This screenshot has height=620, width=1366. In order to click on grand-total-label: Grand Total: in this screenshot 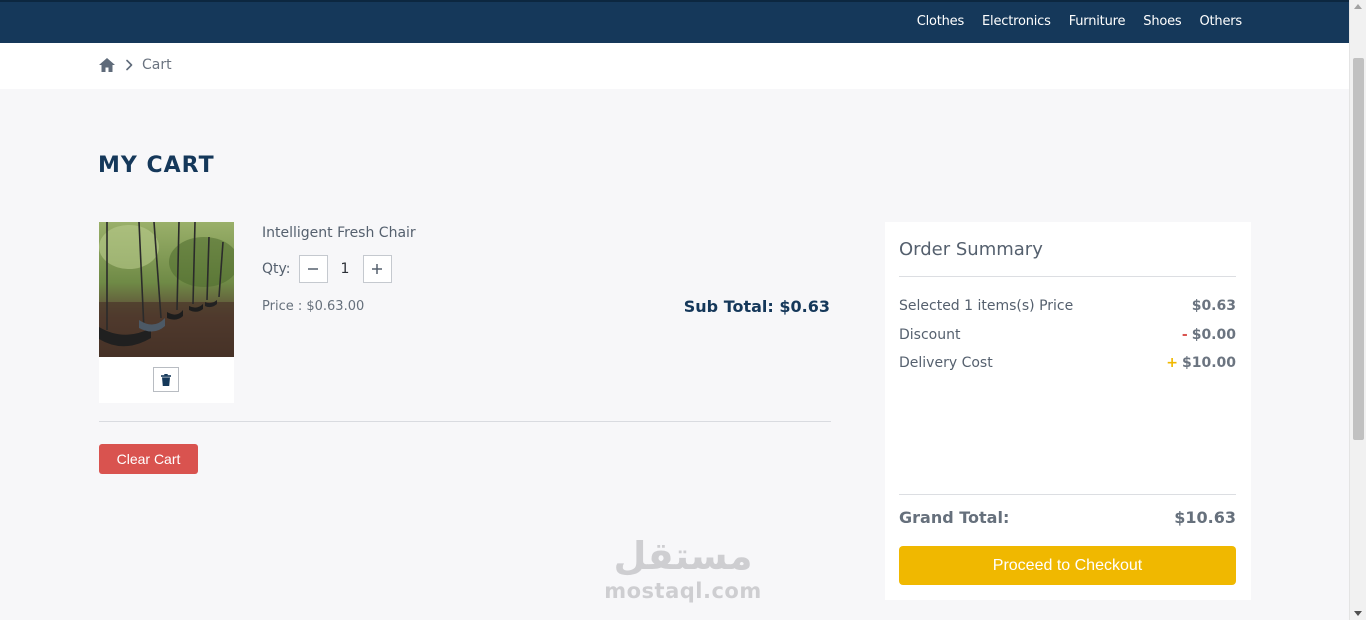, I will do `click(954, 517)`.